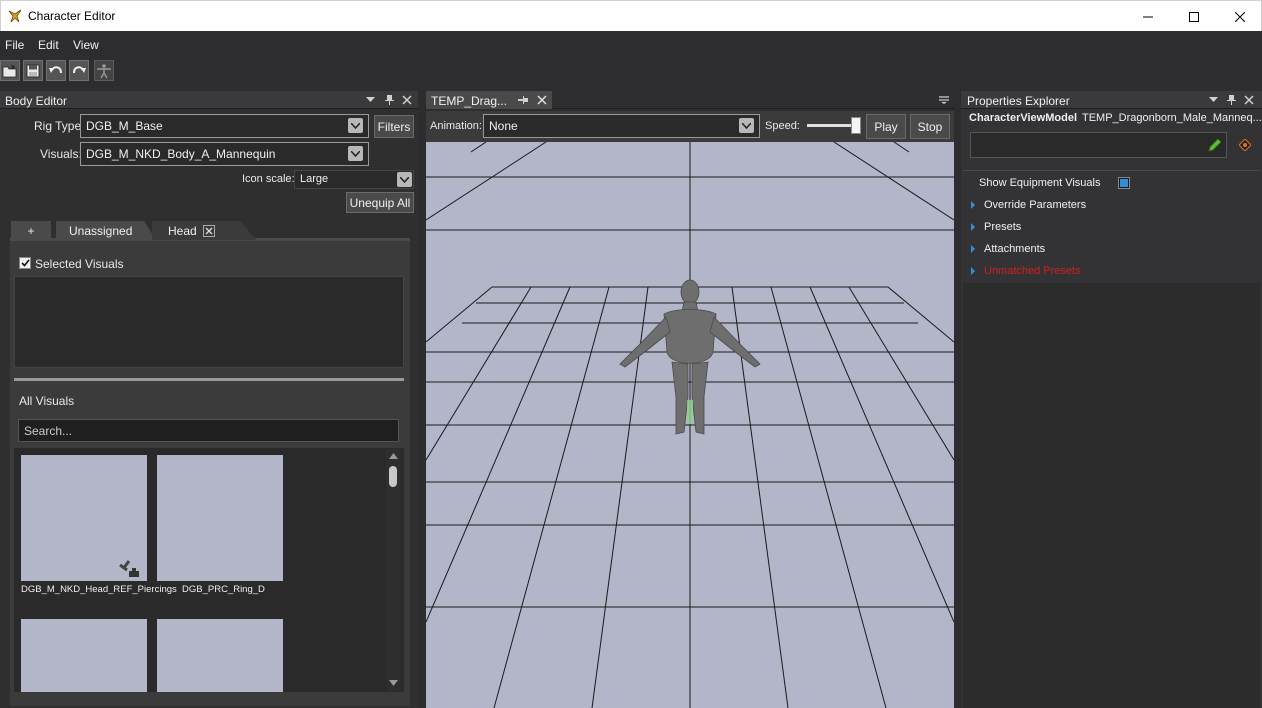 The width and height of the screenshot is (1262, 708). I want to click on undo-icon, so click(55, 69).